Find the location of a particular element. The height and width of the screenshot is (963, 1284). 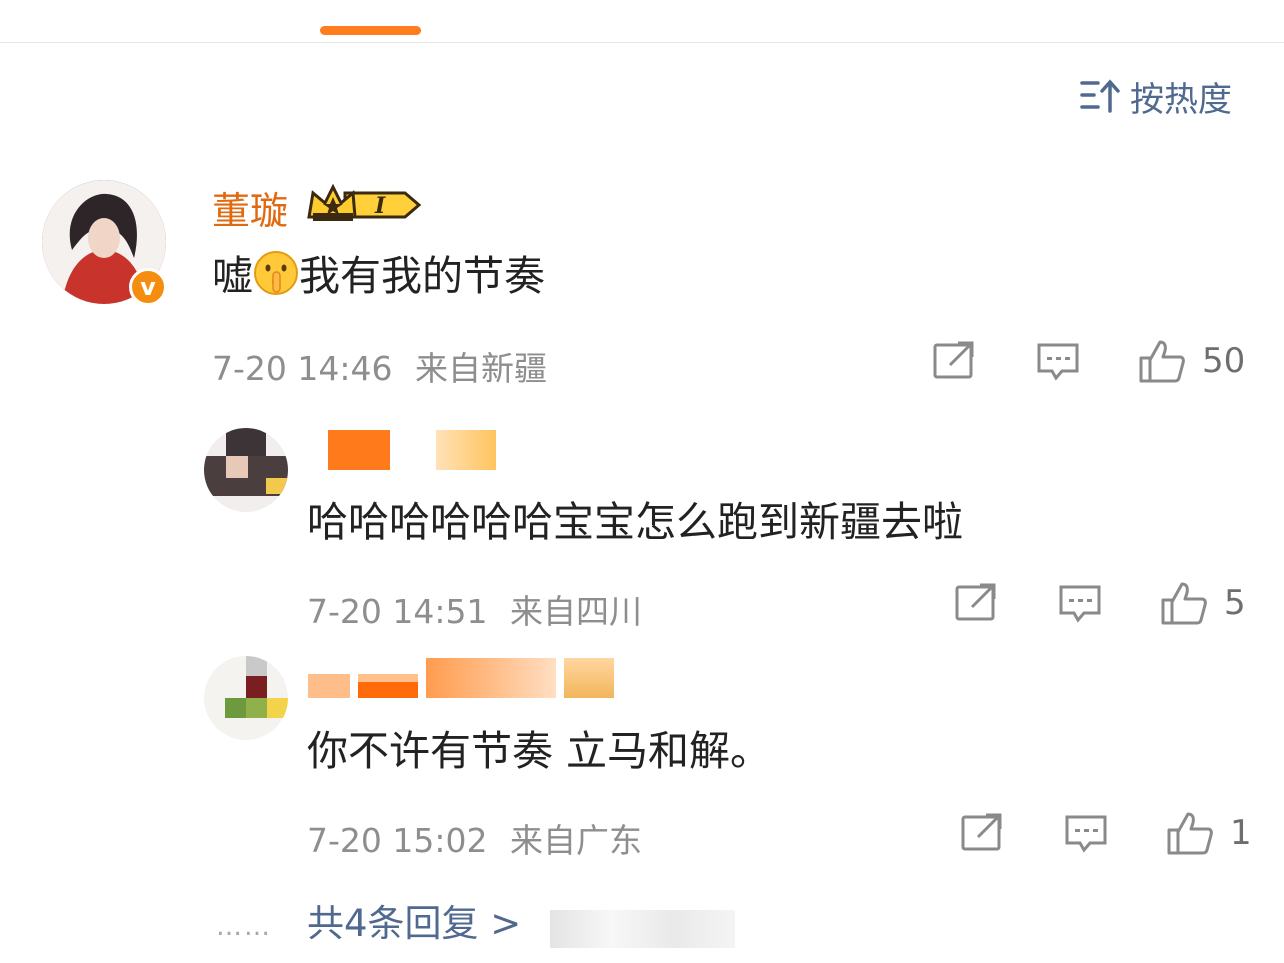

commenter-username: 董璇 is located at coordinates (250, 207).